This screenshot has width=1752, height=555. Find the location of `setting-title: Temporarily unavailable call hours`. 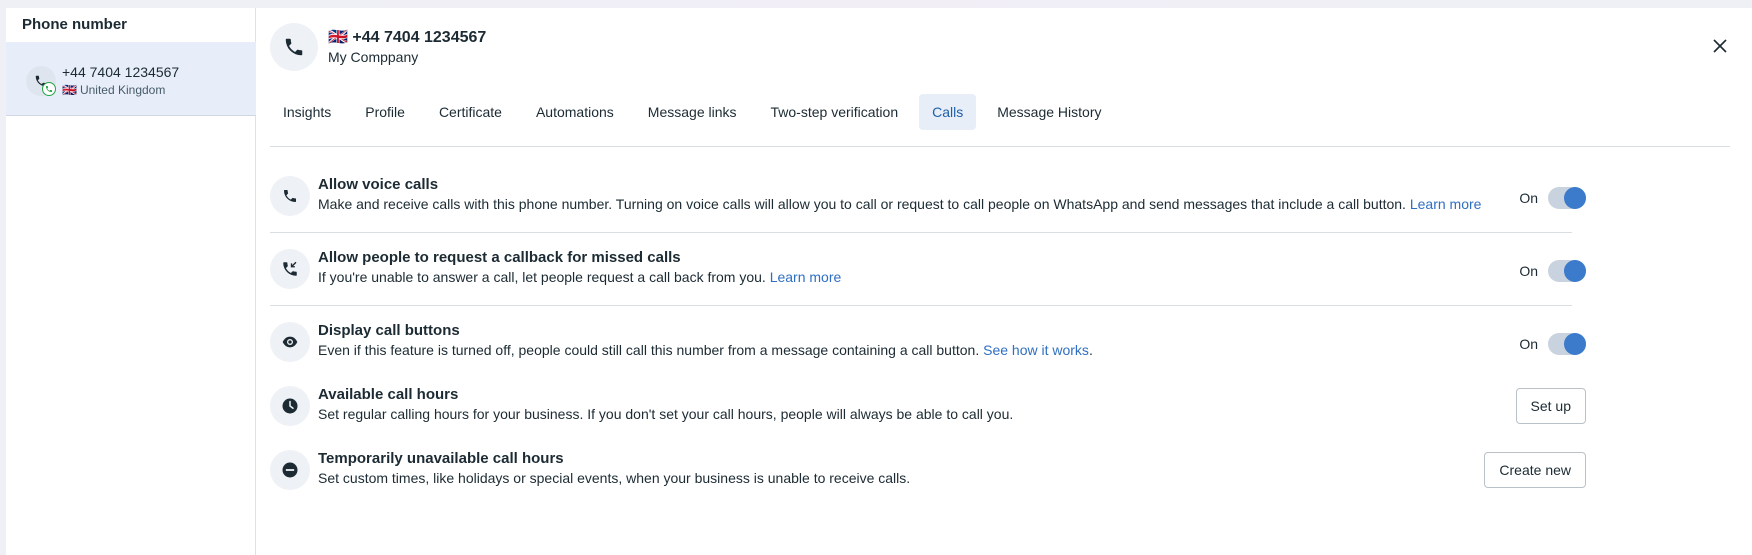

setting-title: Temporarily unavailable call hours is located at coordinates (441, 458).